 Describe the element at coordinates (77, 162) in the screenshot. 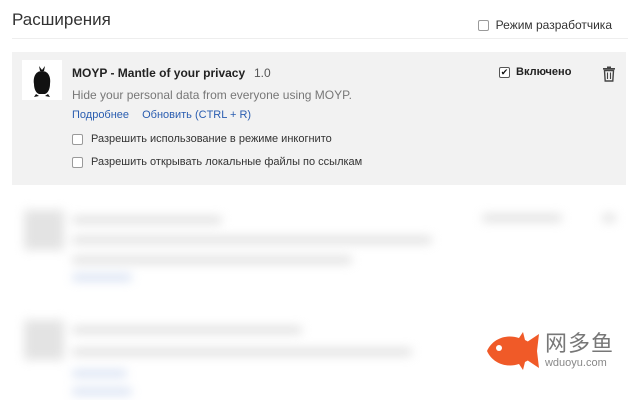

I see `file-urls-checkbox` at that location.